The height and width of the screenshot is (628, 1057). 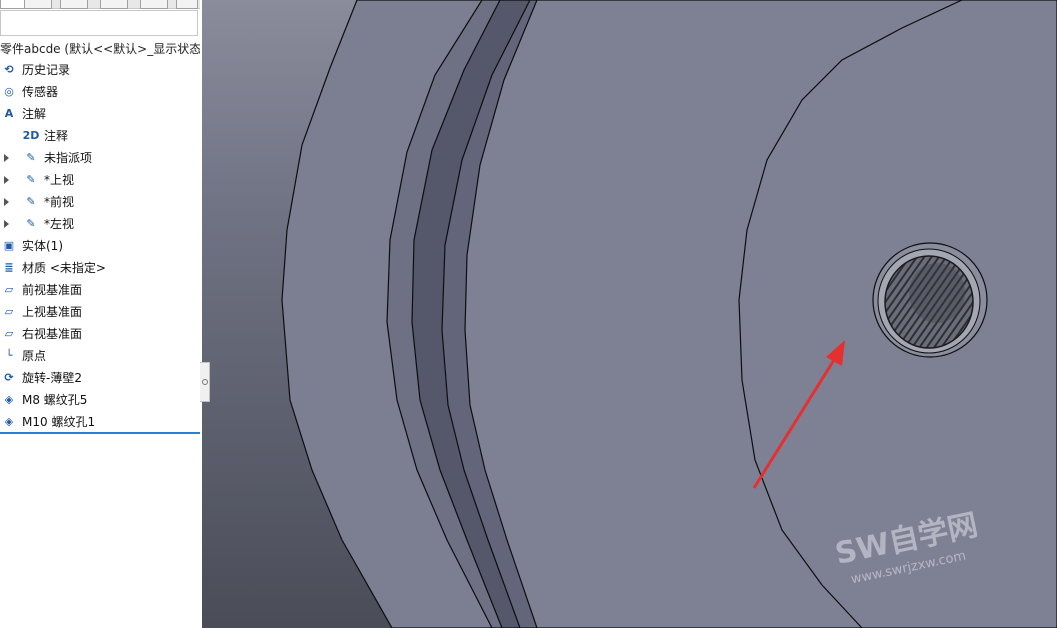 What do you see at coordinates (187, 4) in the screenshot?
I see `tab-more` at bounding box center [187, 4].